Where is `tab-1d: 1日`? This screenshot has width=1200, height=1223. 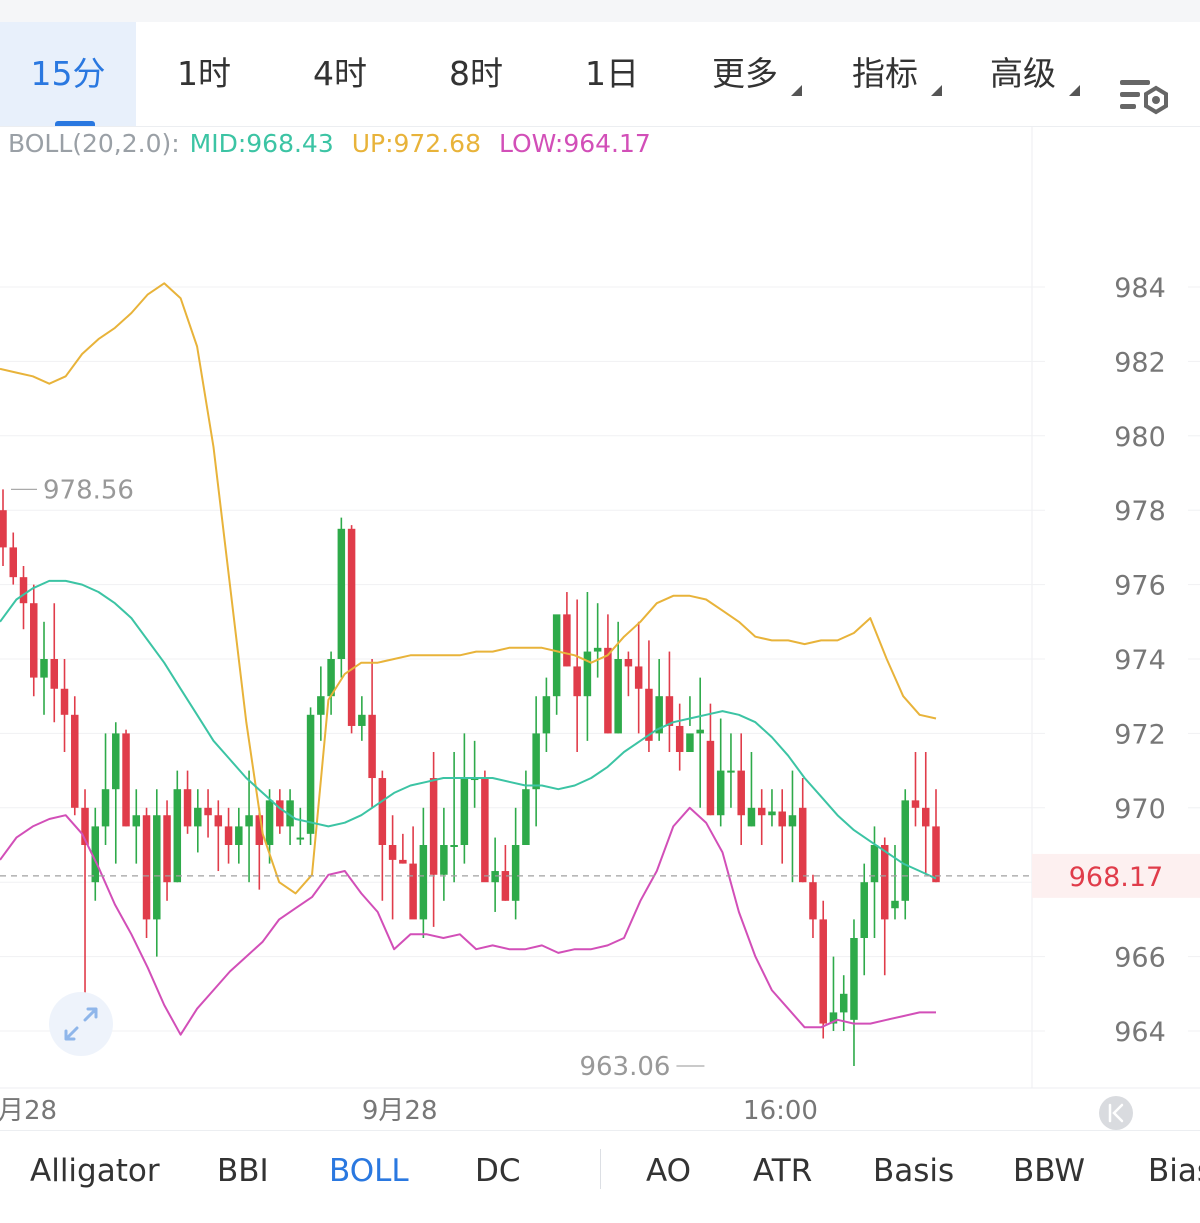 tab-1d: 1日 is located at coordinates (612, 74).